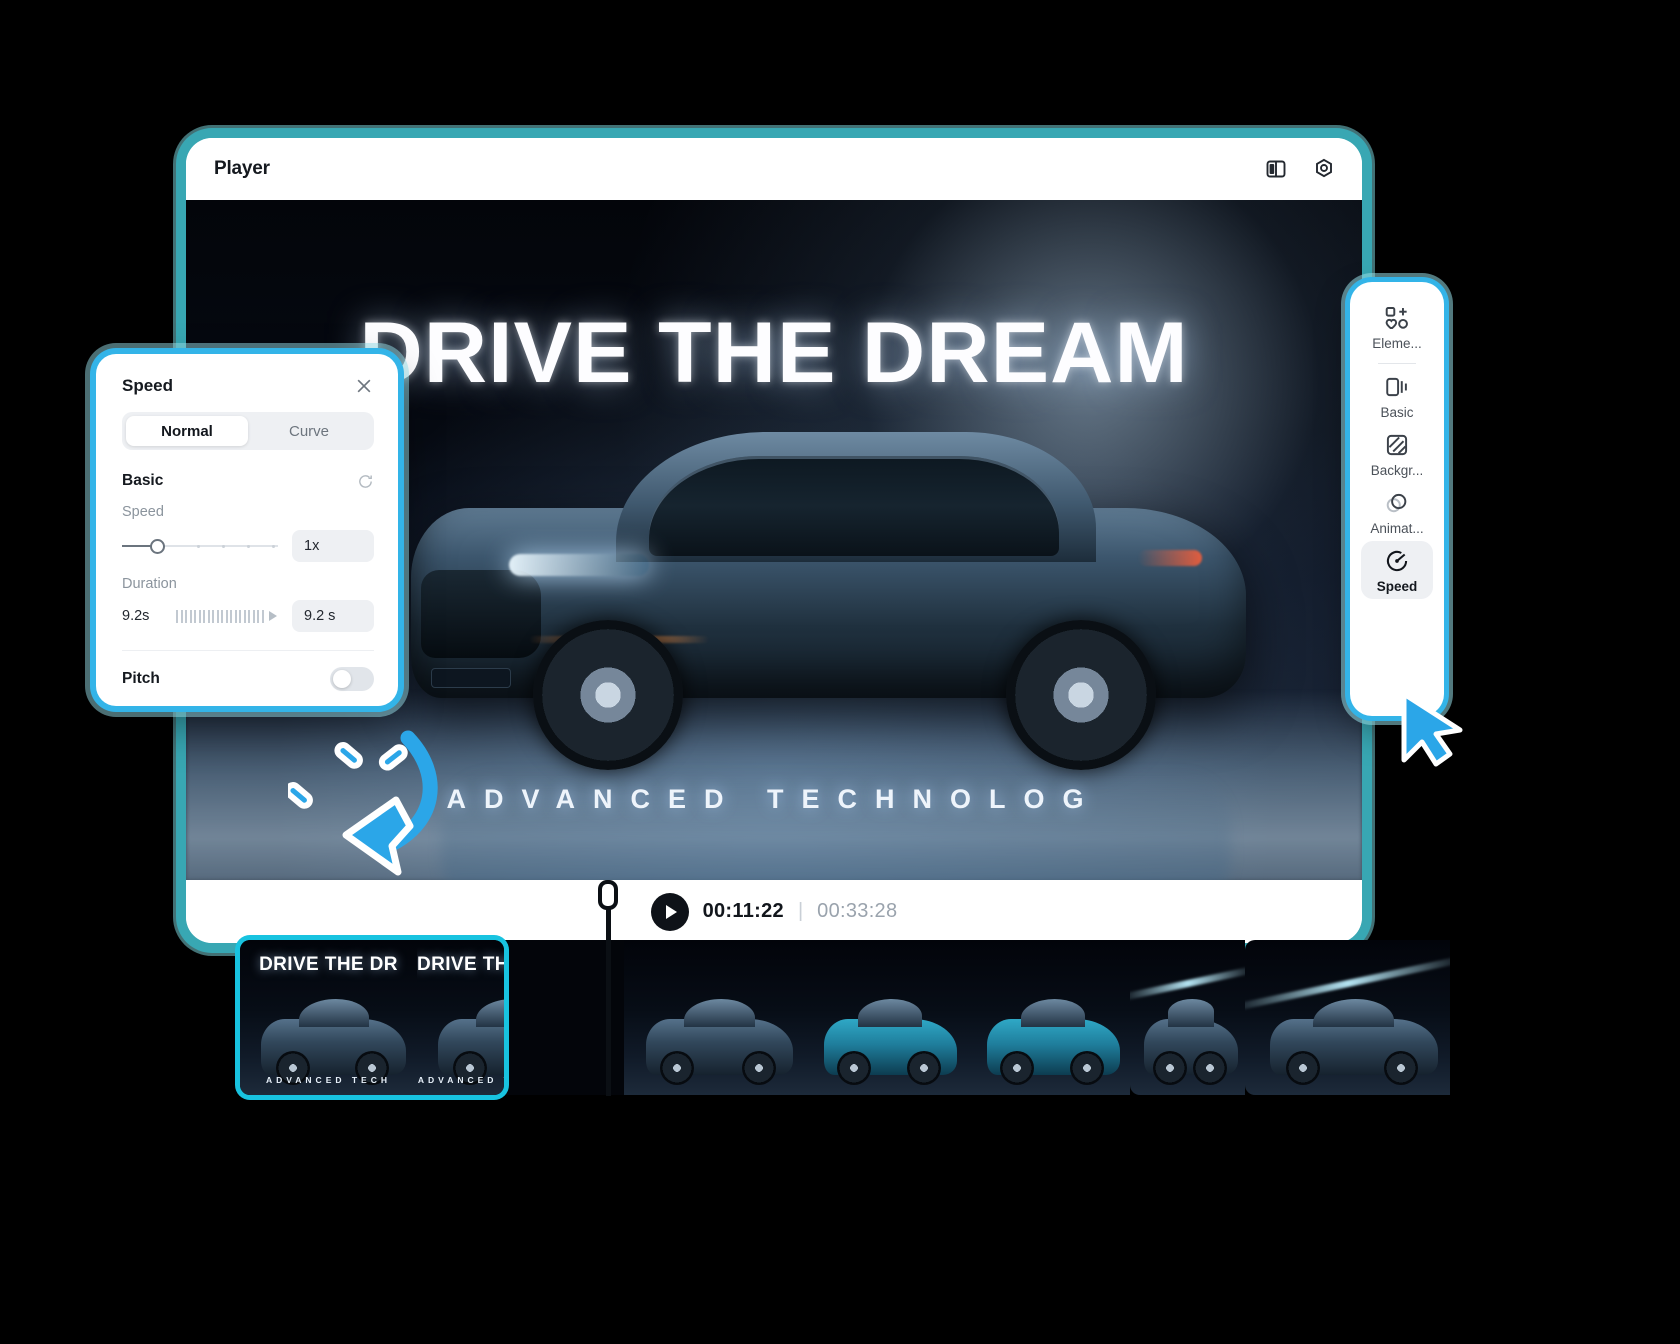 Image resolution: width=1680 pixels, height=1344 pixels. Describe the element at coordinates (481, 614) in the screenshot. I see `car-grille` at that location.